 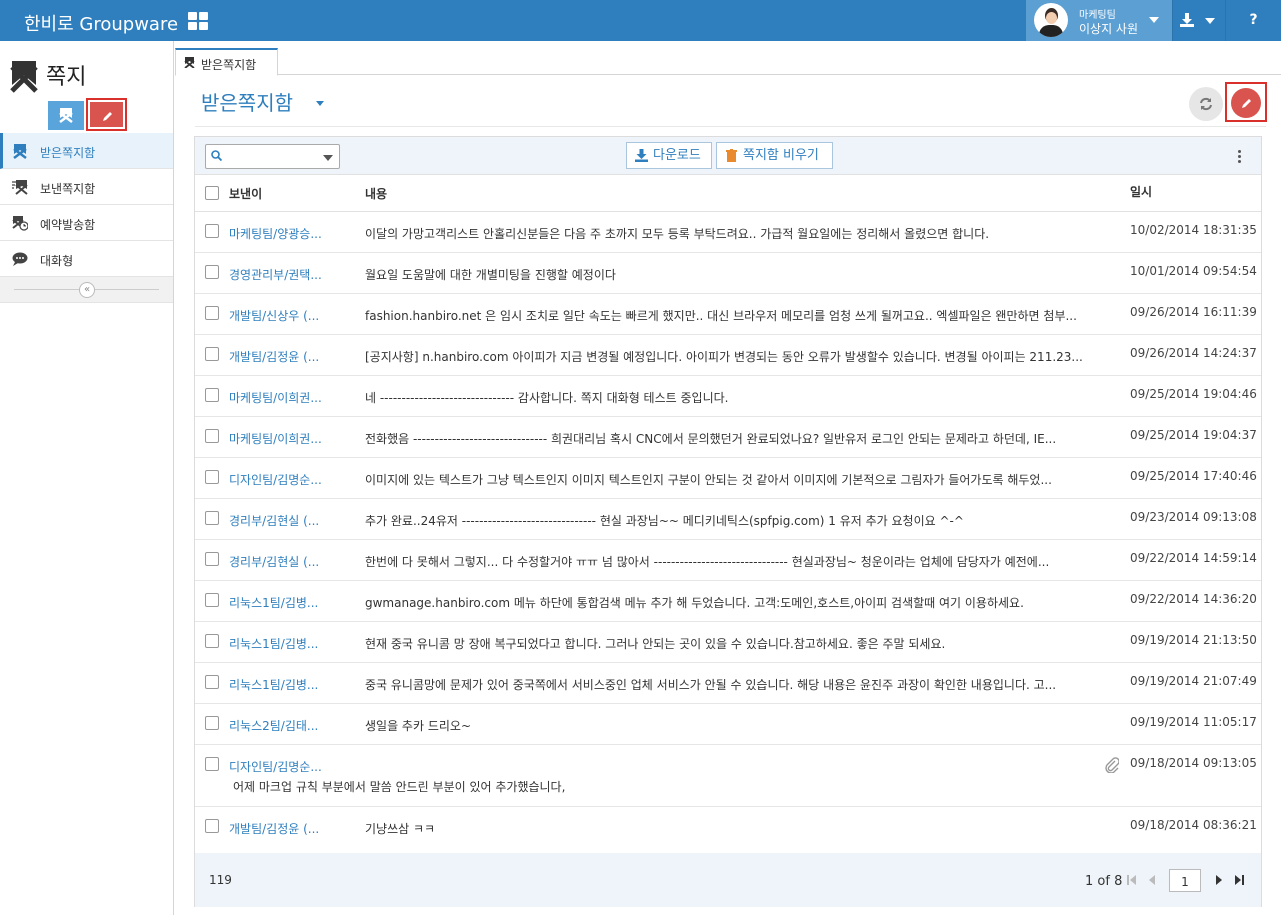 What do you see at coordinates (1141, 191) in the screenshot?
I see `column-header-date: 일시` at bounding box center [1141, 191].